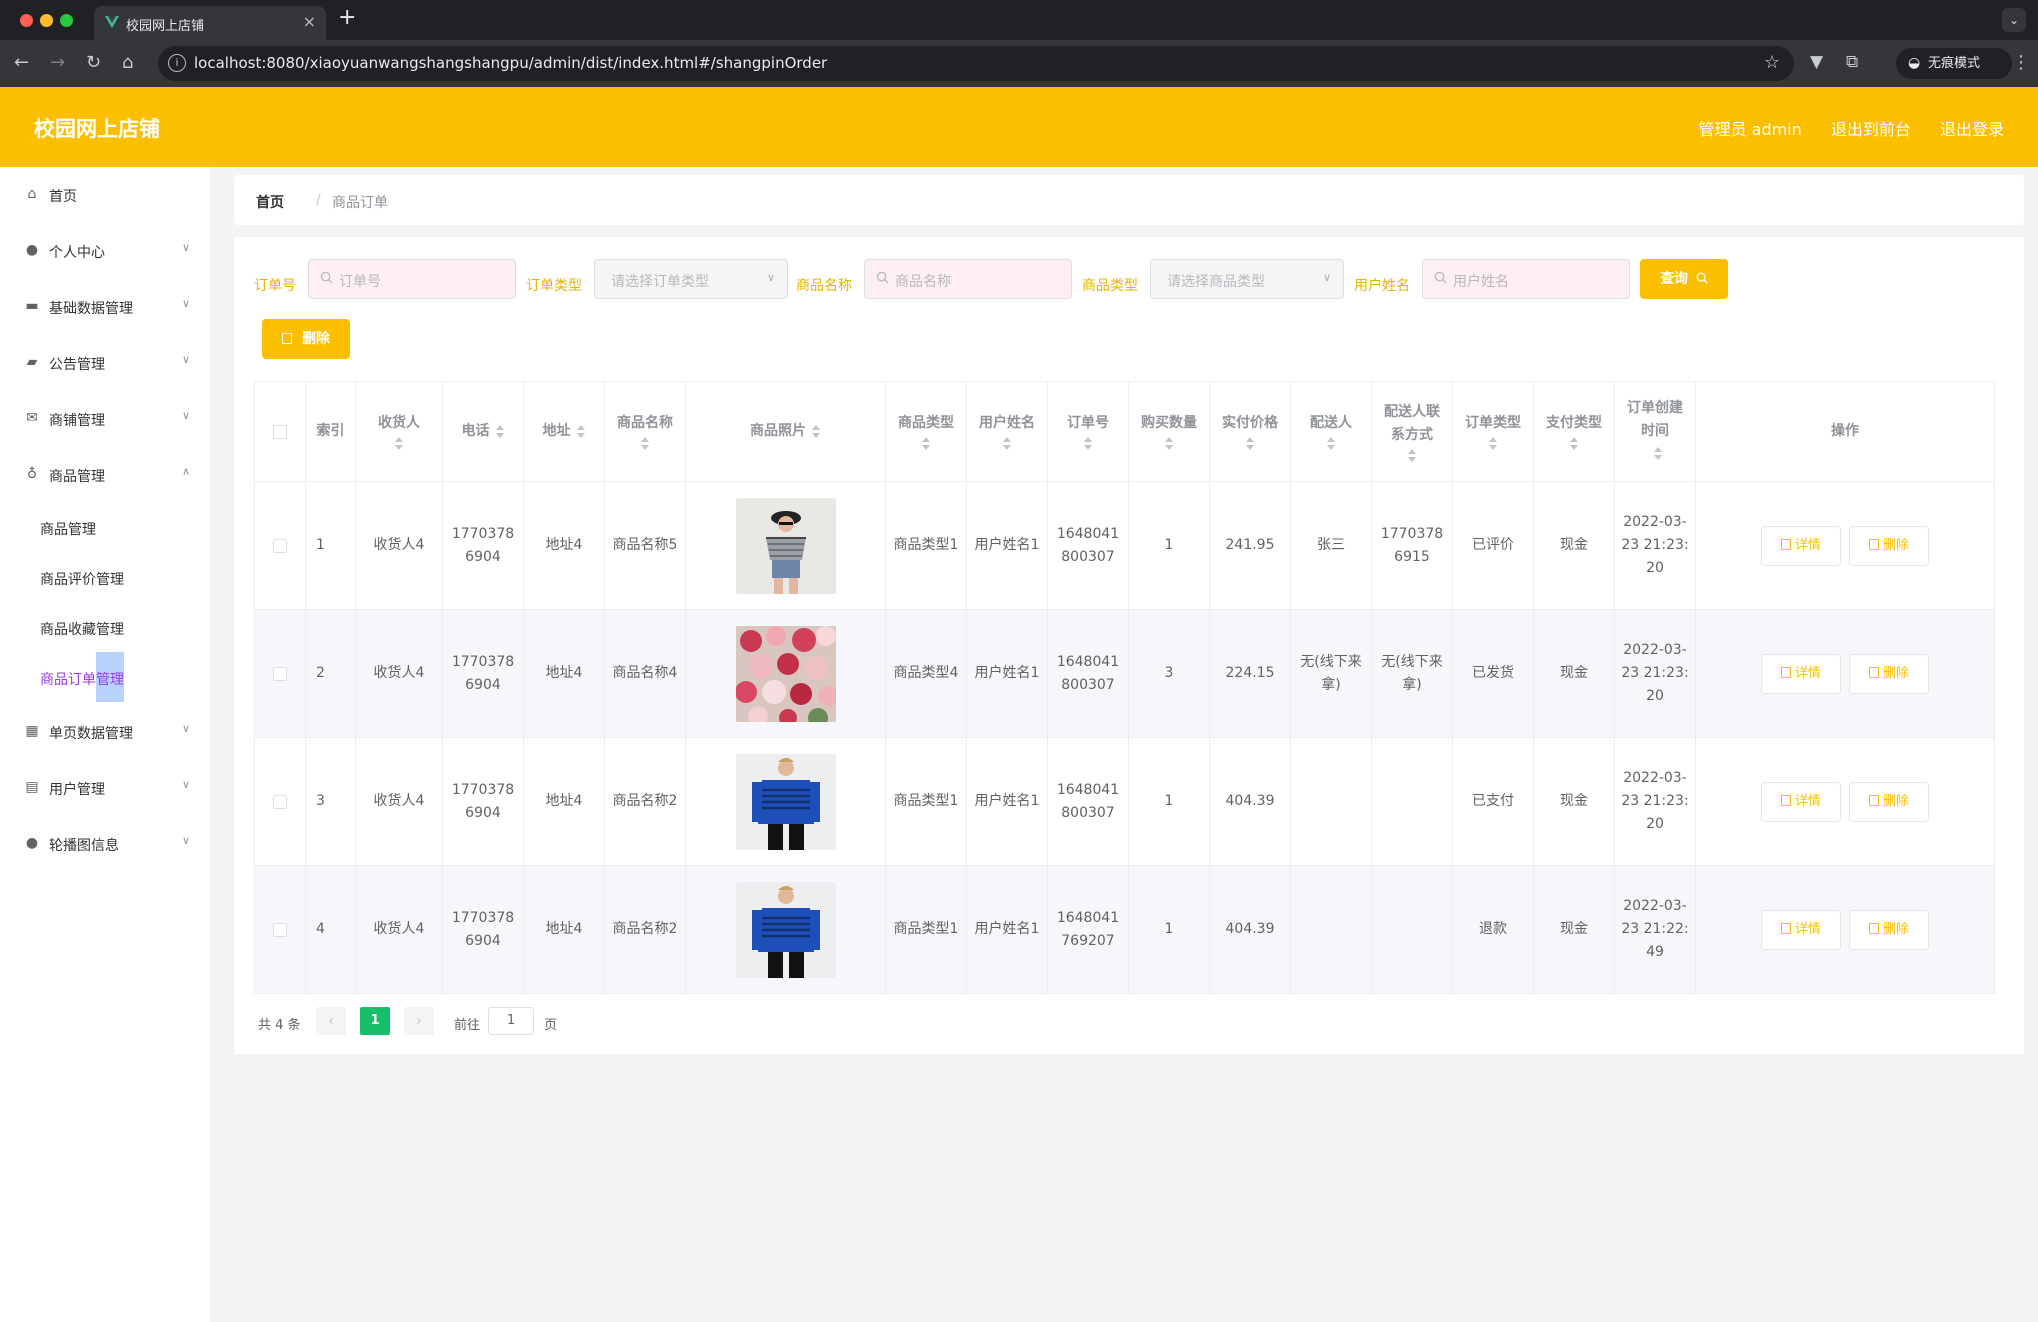 The height and width of the screenshot is (1322, 2038). What do you see at coordinates (270, 202) in the screenshot?
I see `breadcrumb-home: 首页` at bounding box center [270, 202].